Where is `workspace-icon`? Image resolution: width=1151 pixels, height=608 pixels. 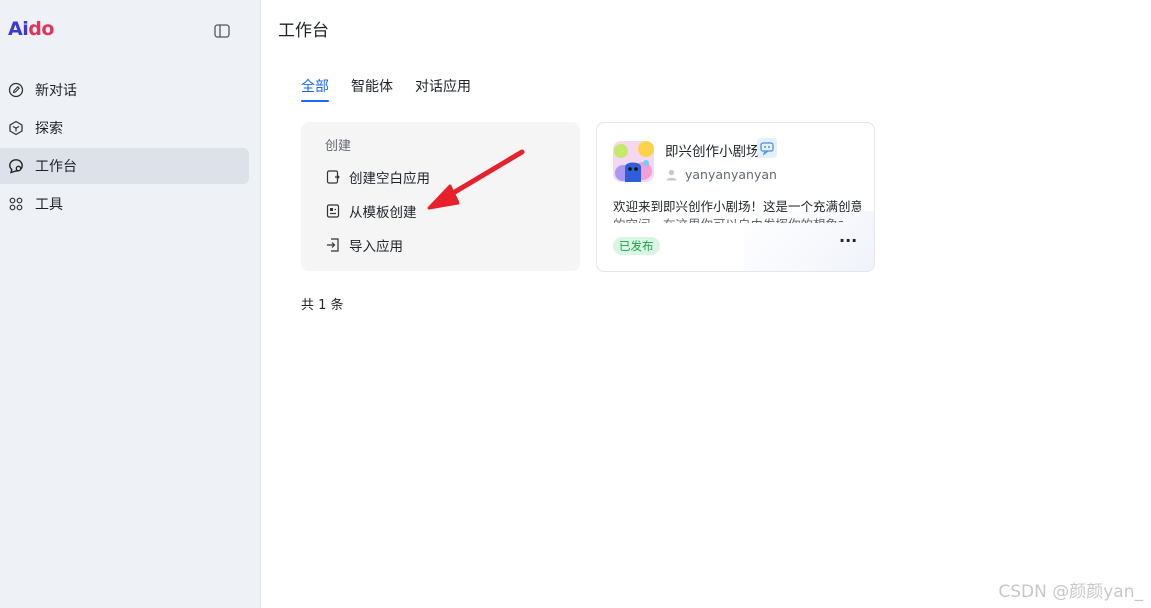 workspace-icon is located at coordinates (16, 166).